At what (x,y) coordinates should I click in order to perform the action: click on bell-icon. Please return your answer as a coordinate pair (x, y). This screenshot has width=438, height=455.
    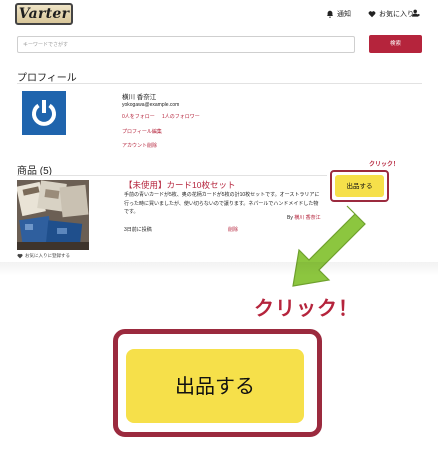
    Looking at the image, I should click on (330, 14).